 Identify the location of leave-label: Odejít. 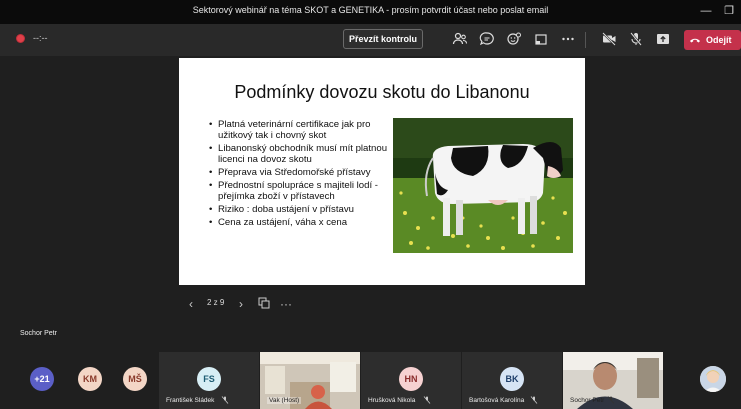
(719, 40).